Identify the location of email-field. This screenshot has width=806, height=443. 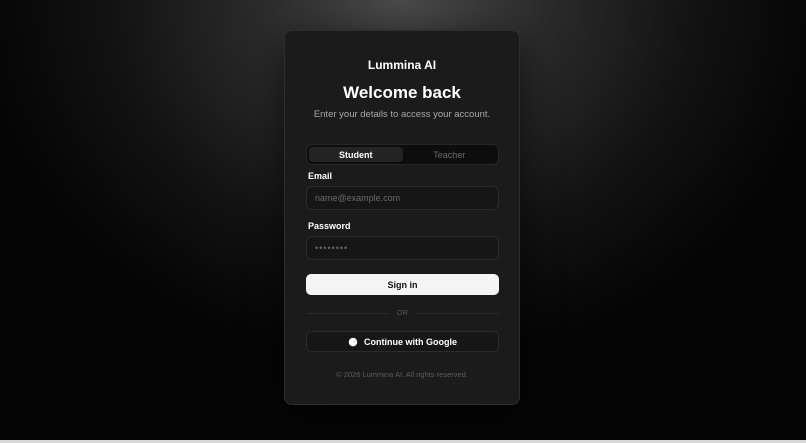
(402, 198).